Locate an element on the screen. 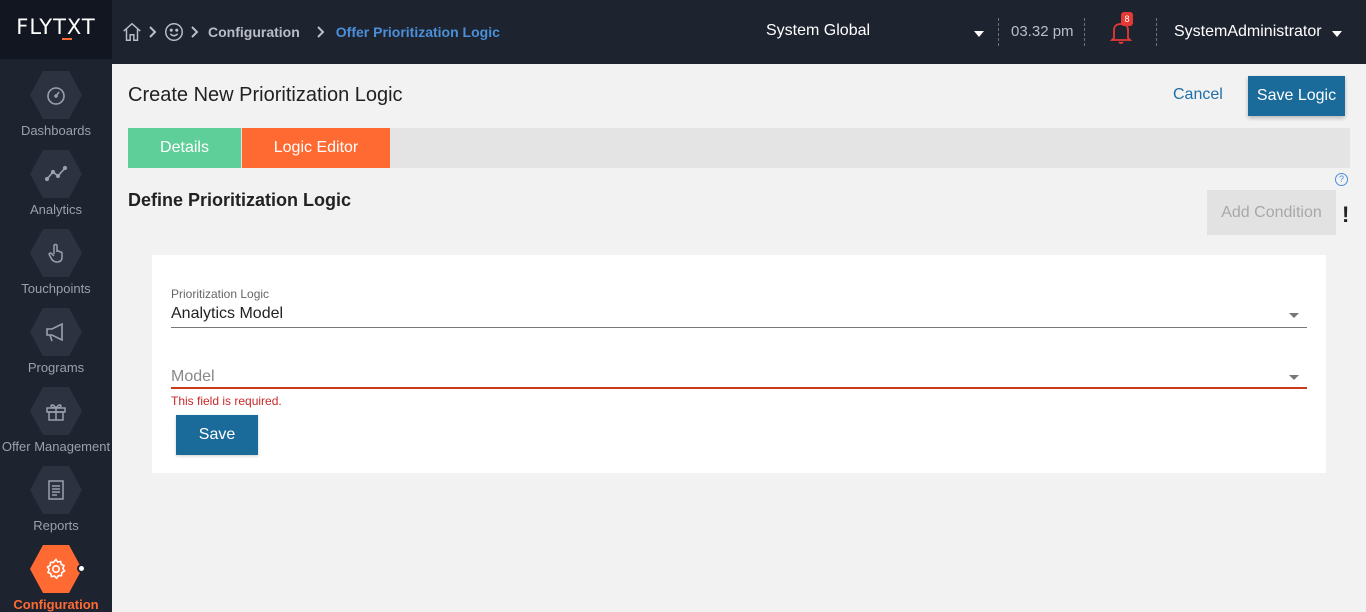 The width and height of the screenshot is (1366, 612). analytics-line-icon is located at coordinates (56, 174).